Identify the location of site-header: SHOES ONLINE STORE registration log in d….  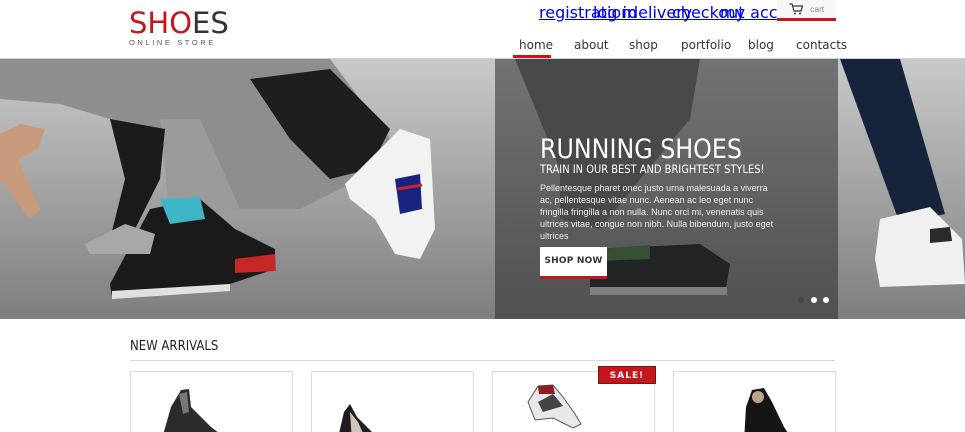
(482, 29).